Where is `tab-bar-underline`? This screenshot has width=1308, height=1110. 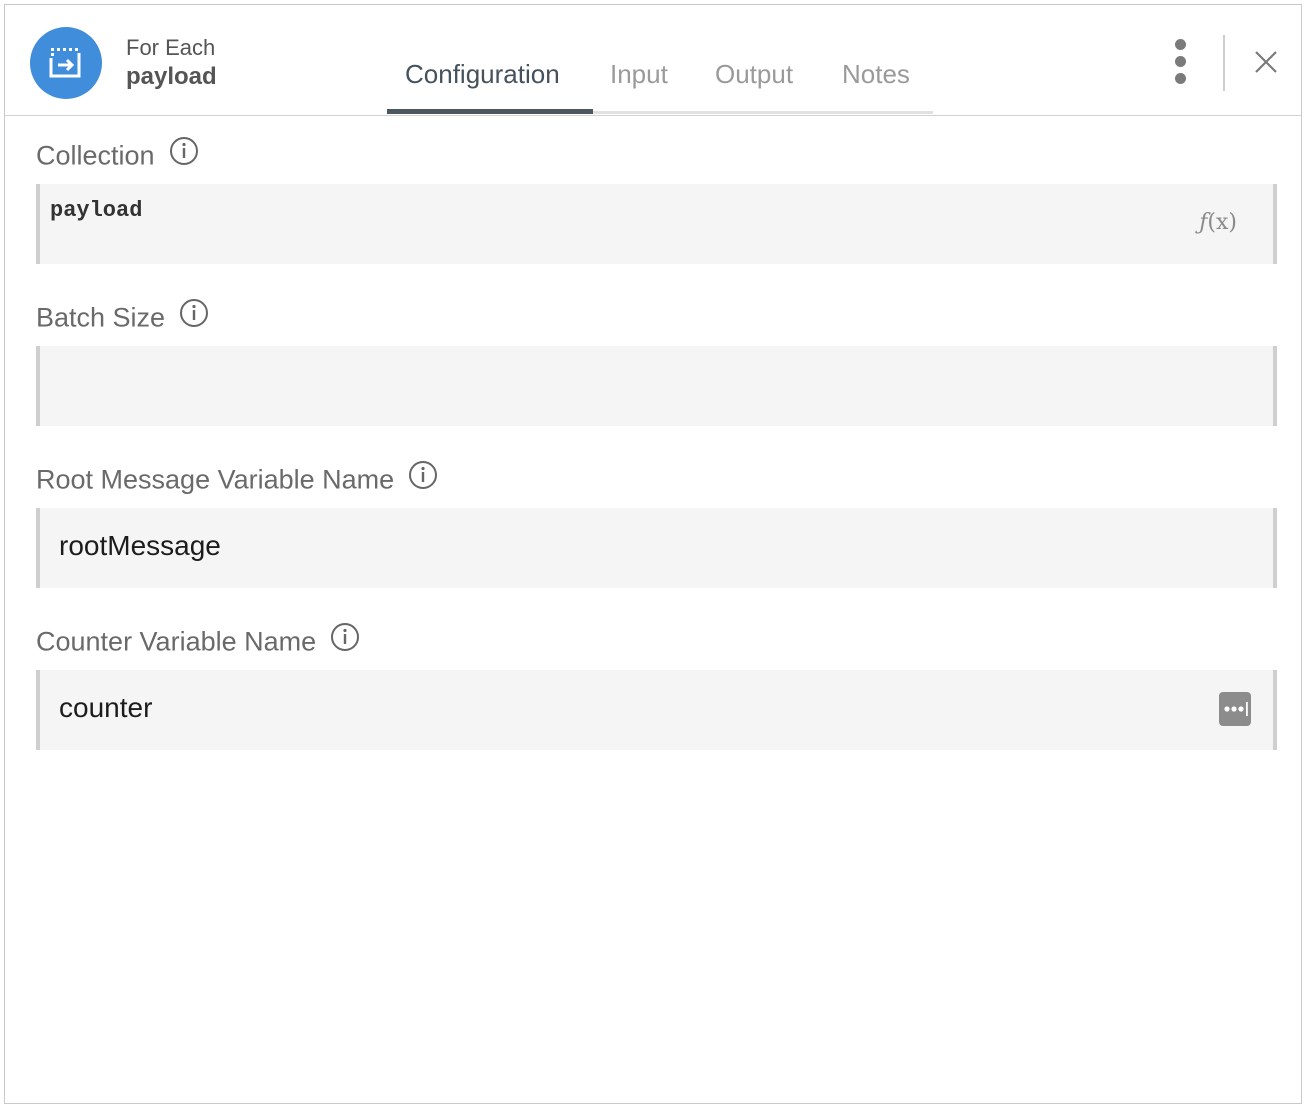
tab-bar-underline is located at coordinates (763, 112).